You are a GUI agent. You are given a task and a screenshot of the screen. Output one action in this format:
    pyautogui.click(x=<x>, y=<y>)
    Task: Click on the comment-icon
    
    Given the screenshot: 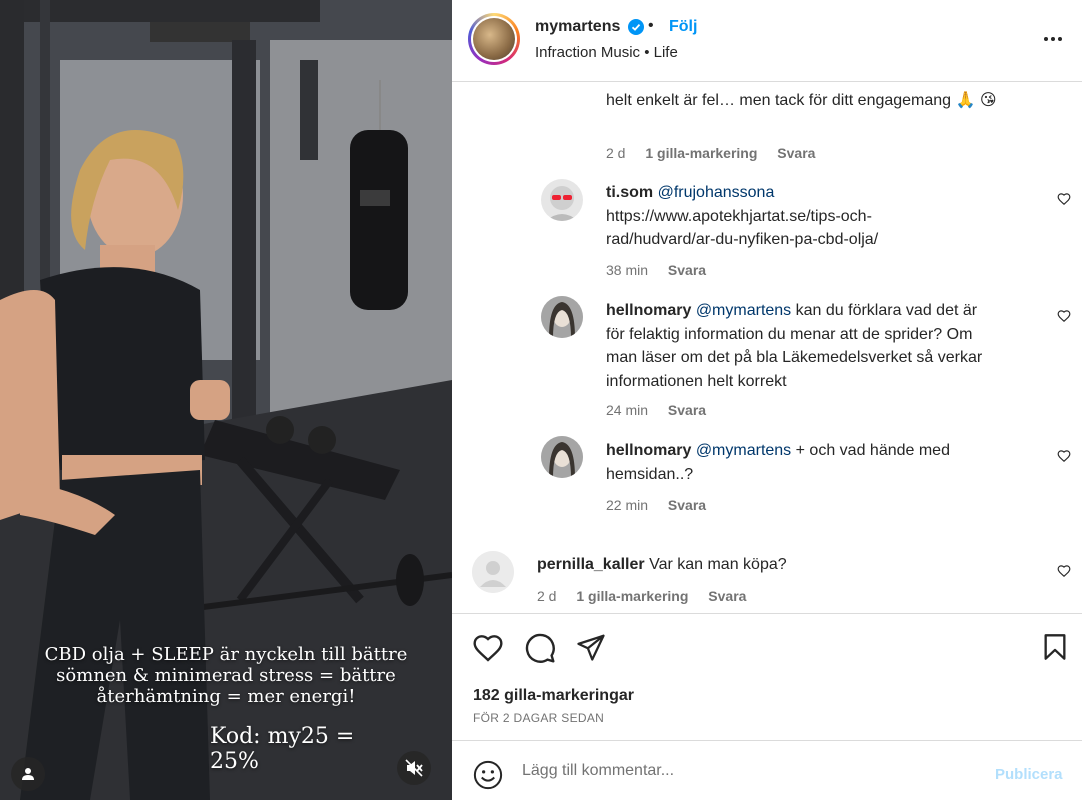 What is the action you would take?
    pyautogui.click(x=540, y=648)
    